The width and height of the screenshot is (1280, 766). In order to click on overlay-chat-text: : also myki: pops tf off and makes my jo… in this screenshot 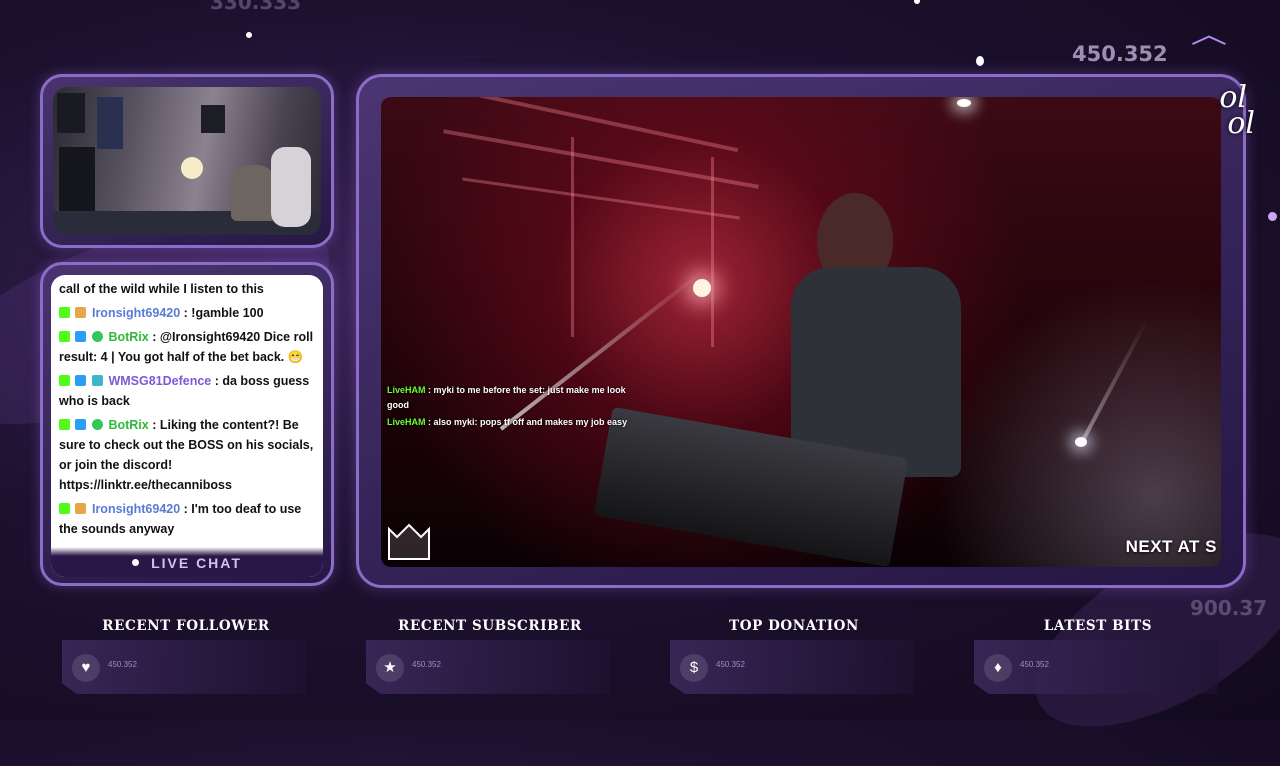, I will do `click(526, 422)`.